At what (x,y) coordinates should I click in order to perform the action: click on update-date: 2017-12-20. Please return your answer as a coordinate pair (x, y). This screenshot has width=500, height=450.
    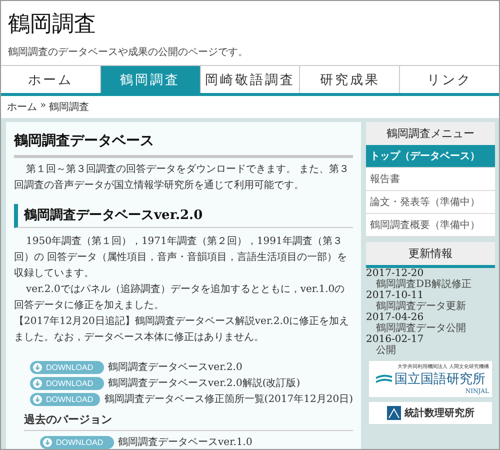
    Looking at the image, I should click on (395, 273).